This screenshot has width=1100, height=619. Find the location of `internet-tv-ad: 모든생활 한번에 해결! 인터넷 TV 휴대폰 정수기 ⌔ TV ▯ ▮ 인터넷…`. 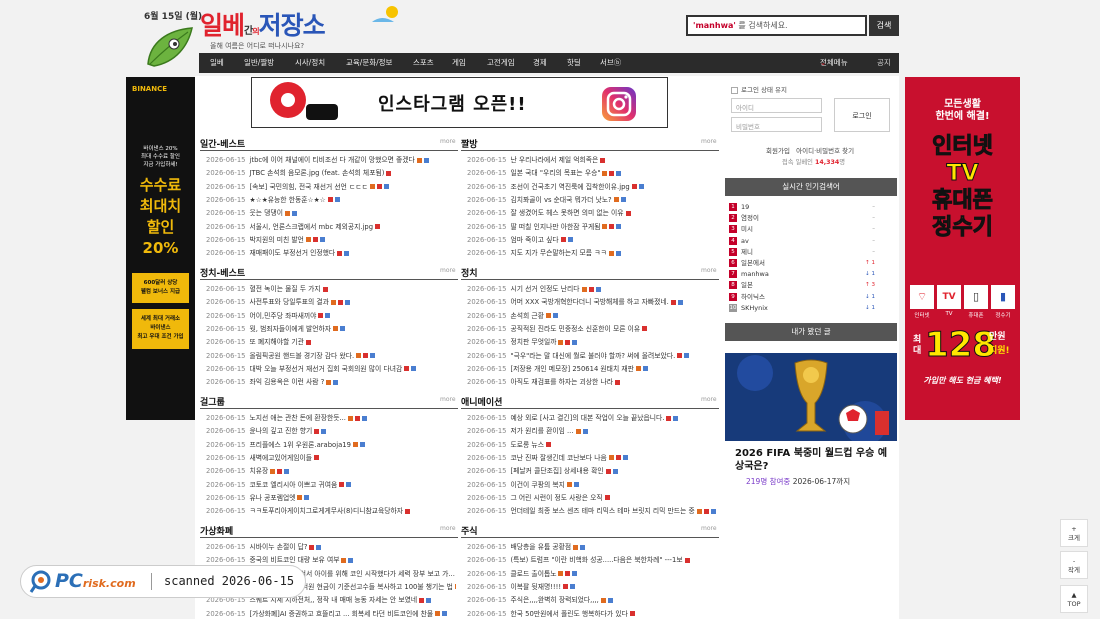

internet-tv-ad: 모든생활 한번에 해결! 인터넷 TV 휴대폰 정수기 ⌔ TV ▯ ▮ 인터넷… is located at coordinates (962, 248).